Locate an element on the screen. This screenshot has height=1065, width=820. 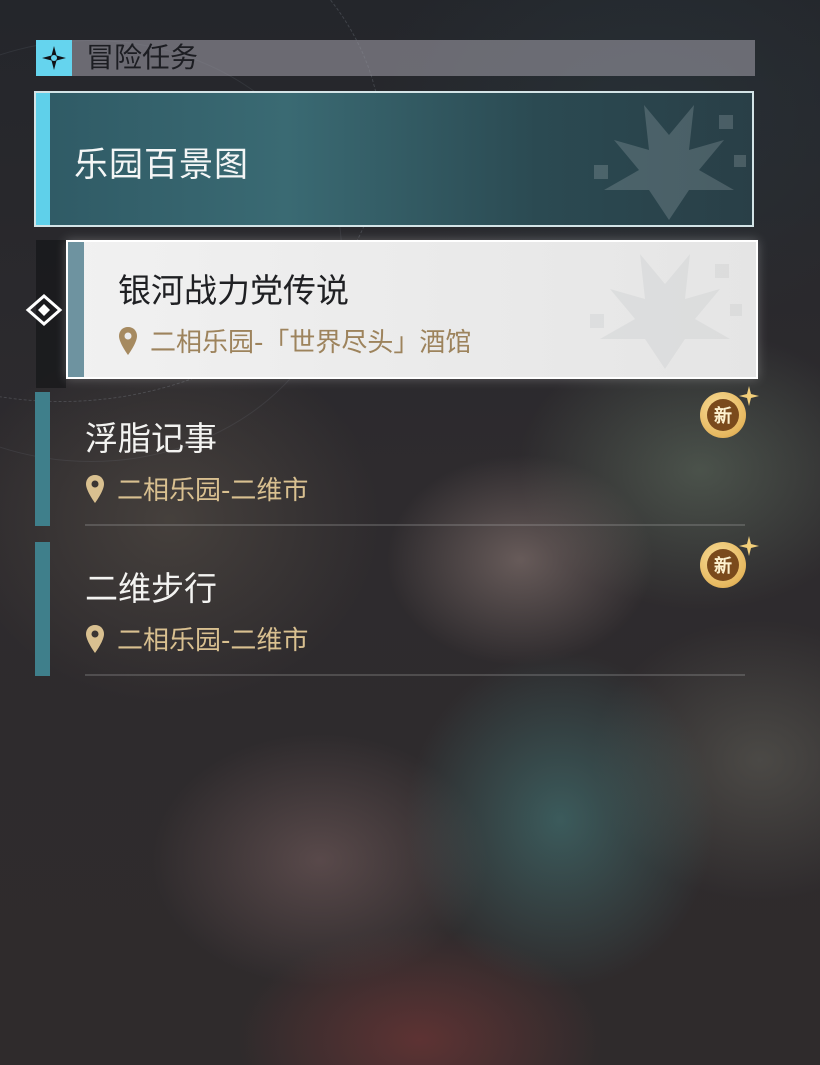
section-title: 冒险任务 is located at coordinates (142, 57).